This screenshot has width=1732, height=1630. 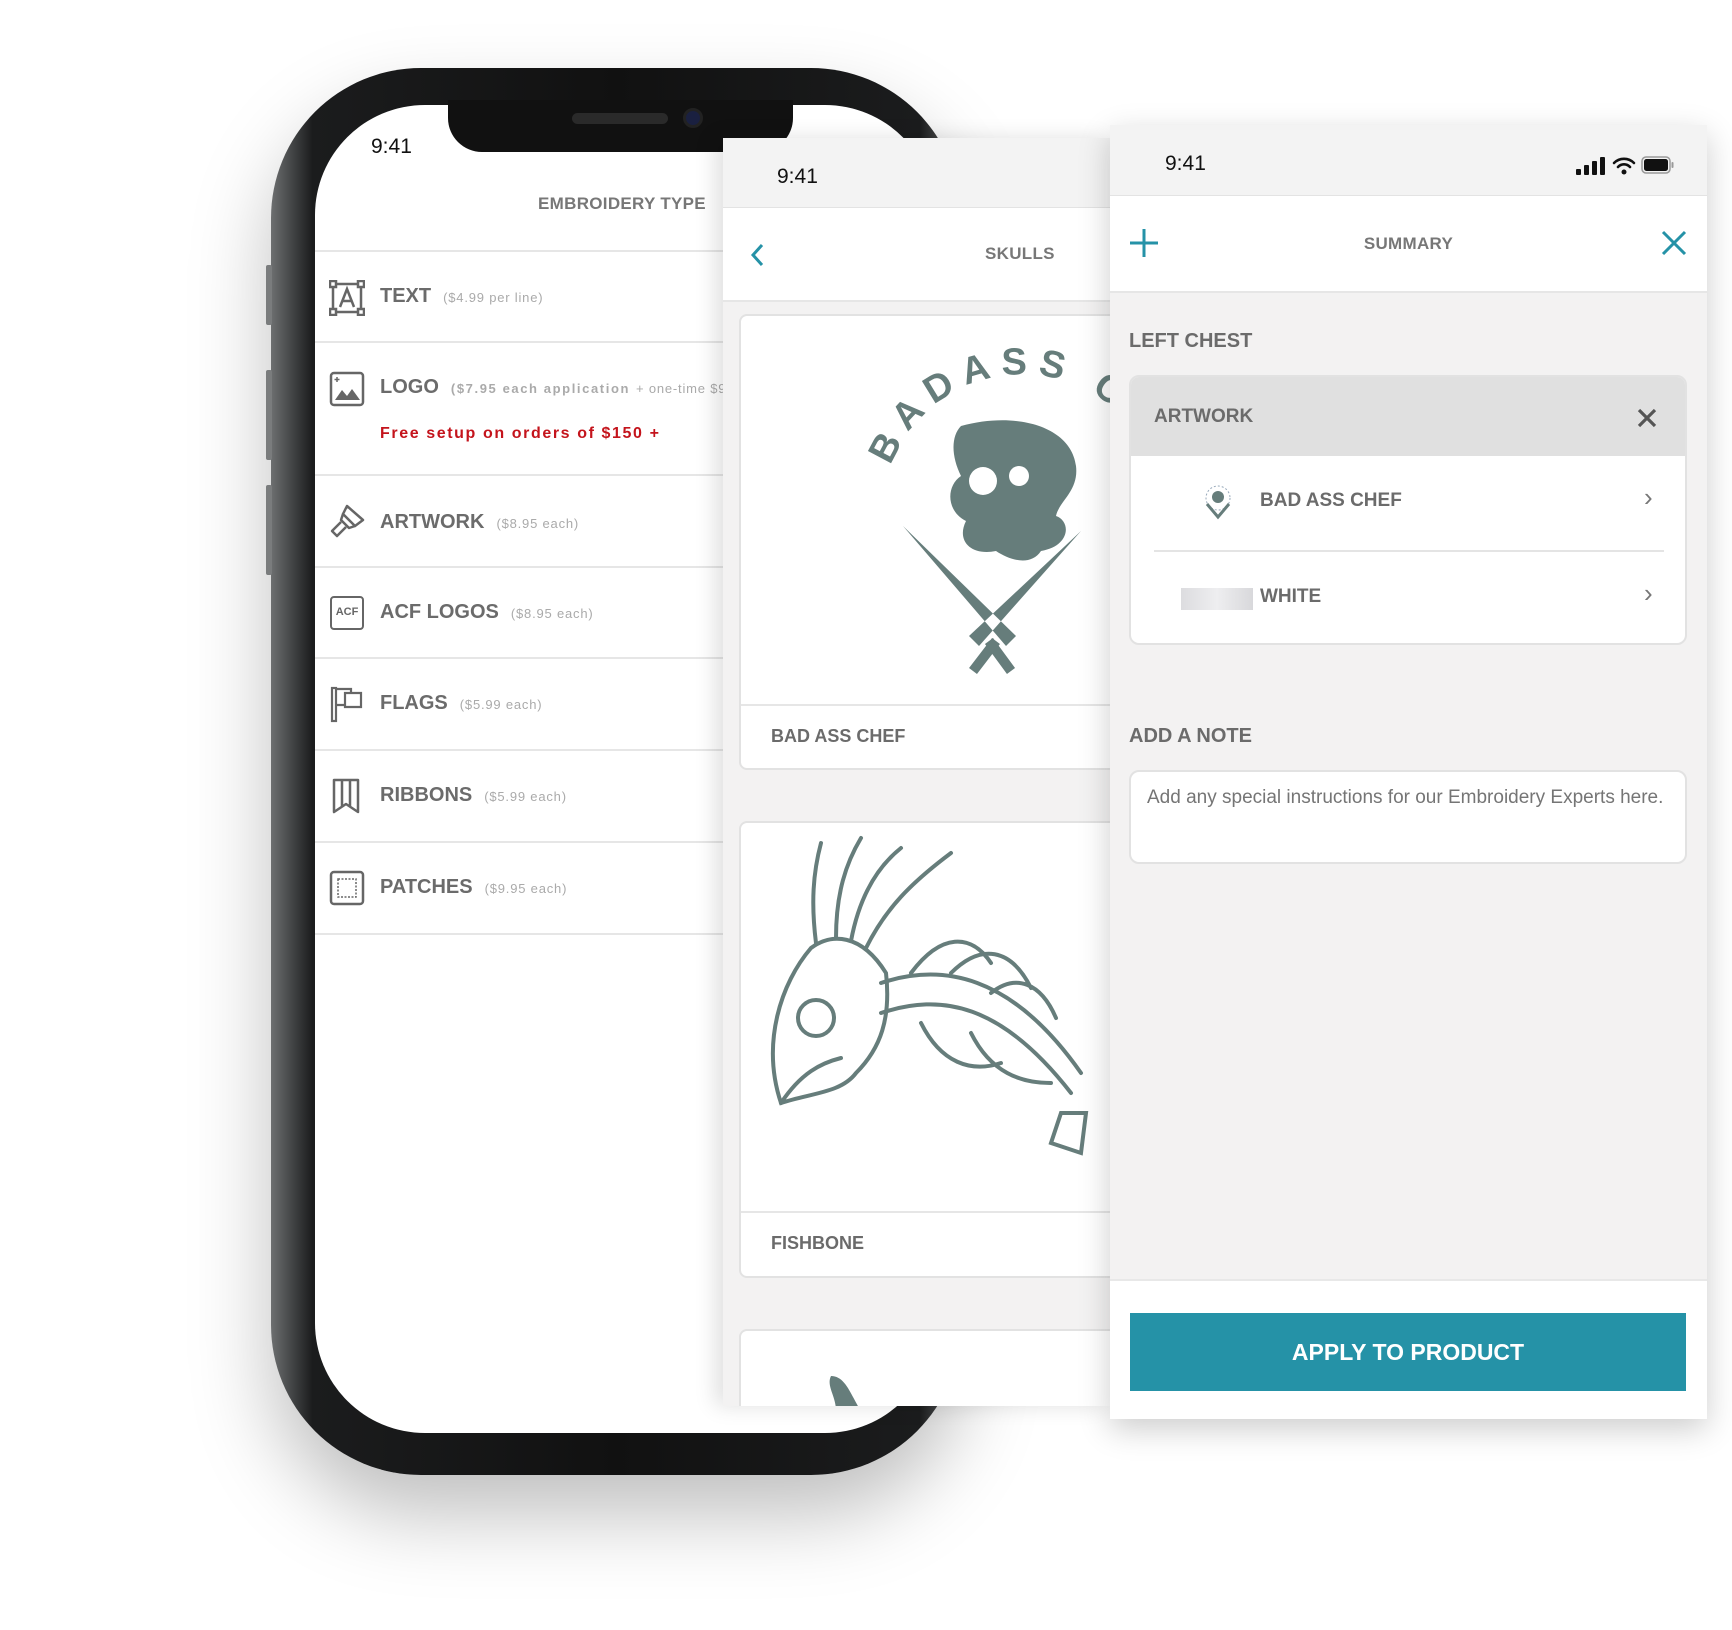 What do you see at coordinates (693, 118) in the screenshot?
I see `front-camera` at bounding box center [693, 118].